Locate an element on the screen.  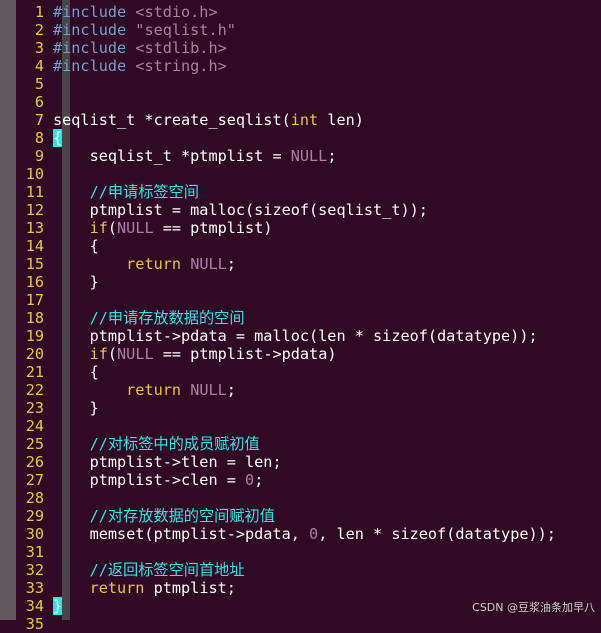
line-number: 15 is located at coordinates (34, 264).